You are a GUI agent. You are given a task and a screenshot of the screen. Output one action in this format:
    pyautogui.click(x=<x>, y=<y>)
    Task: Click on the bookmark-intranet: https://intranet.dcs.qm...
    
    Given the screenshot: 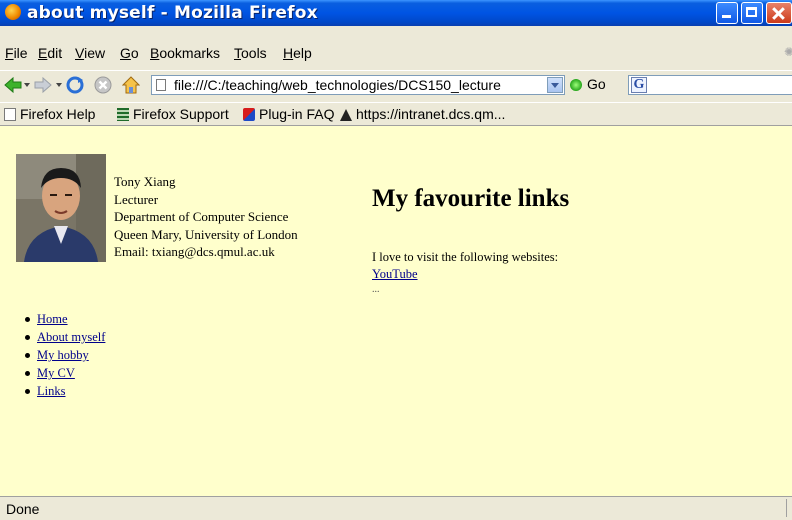 What is the action you would take?
    pyautogui.click(x=422, y=114)
    